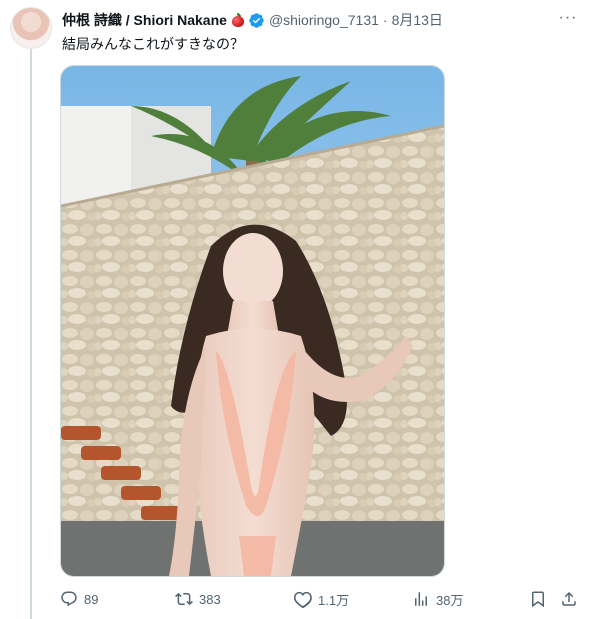  What do you see at coordinates (303, 599) in the screenshot?
I see `heart-icon` at bounding box center [303, 599].